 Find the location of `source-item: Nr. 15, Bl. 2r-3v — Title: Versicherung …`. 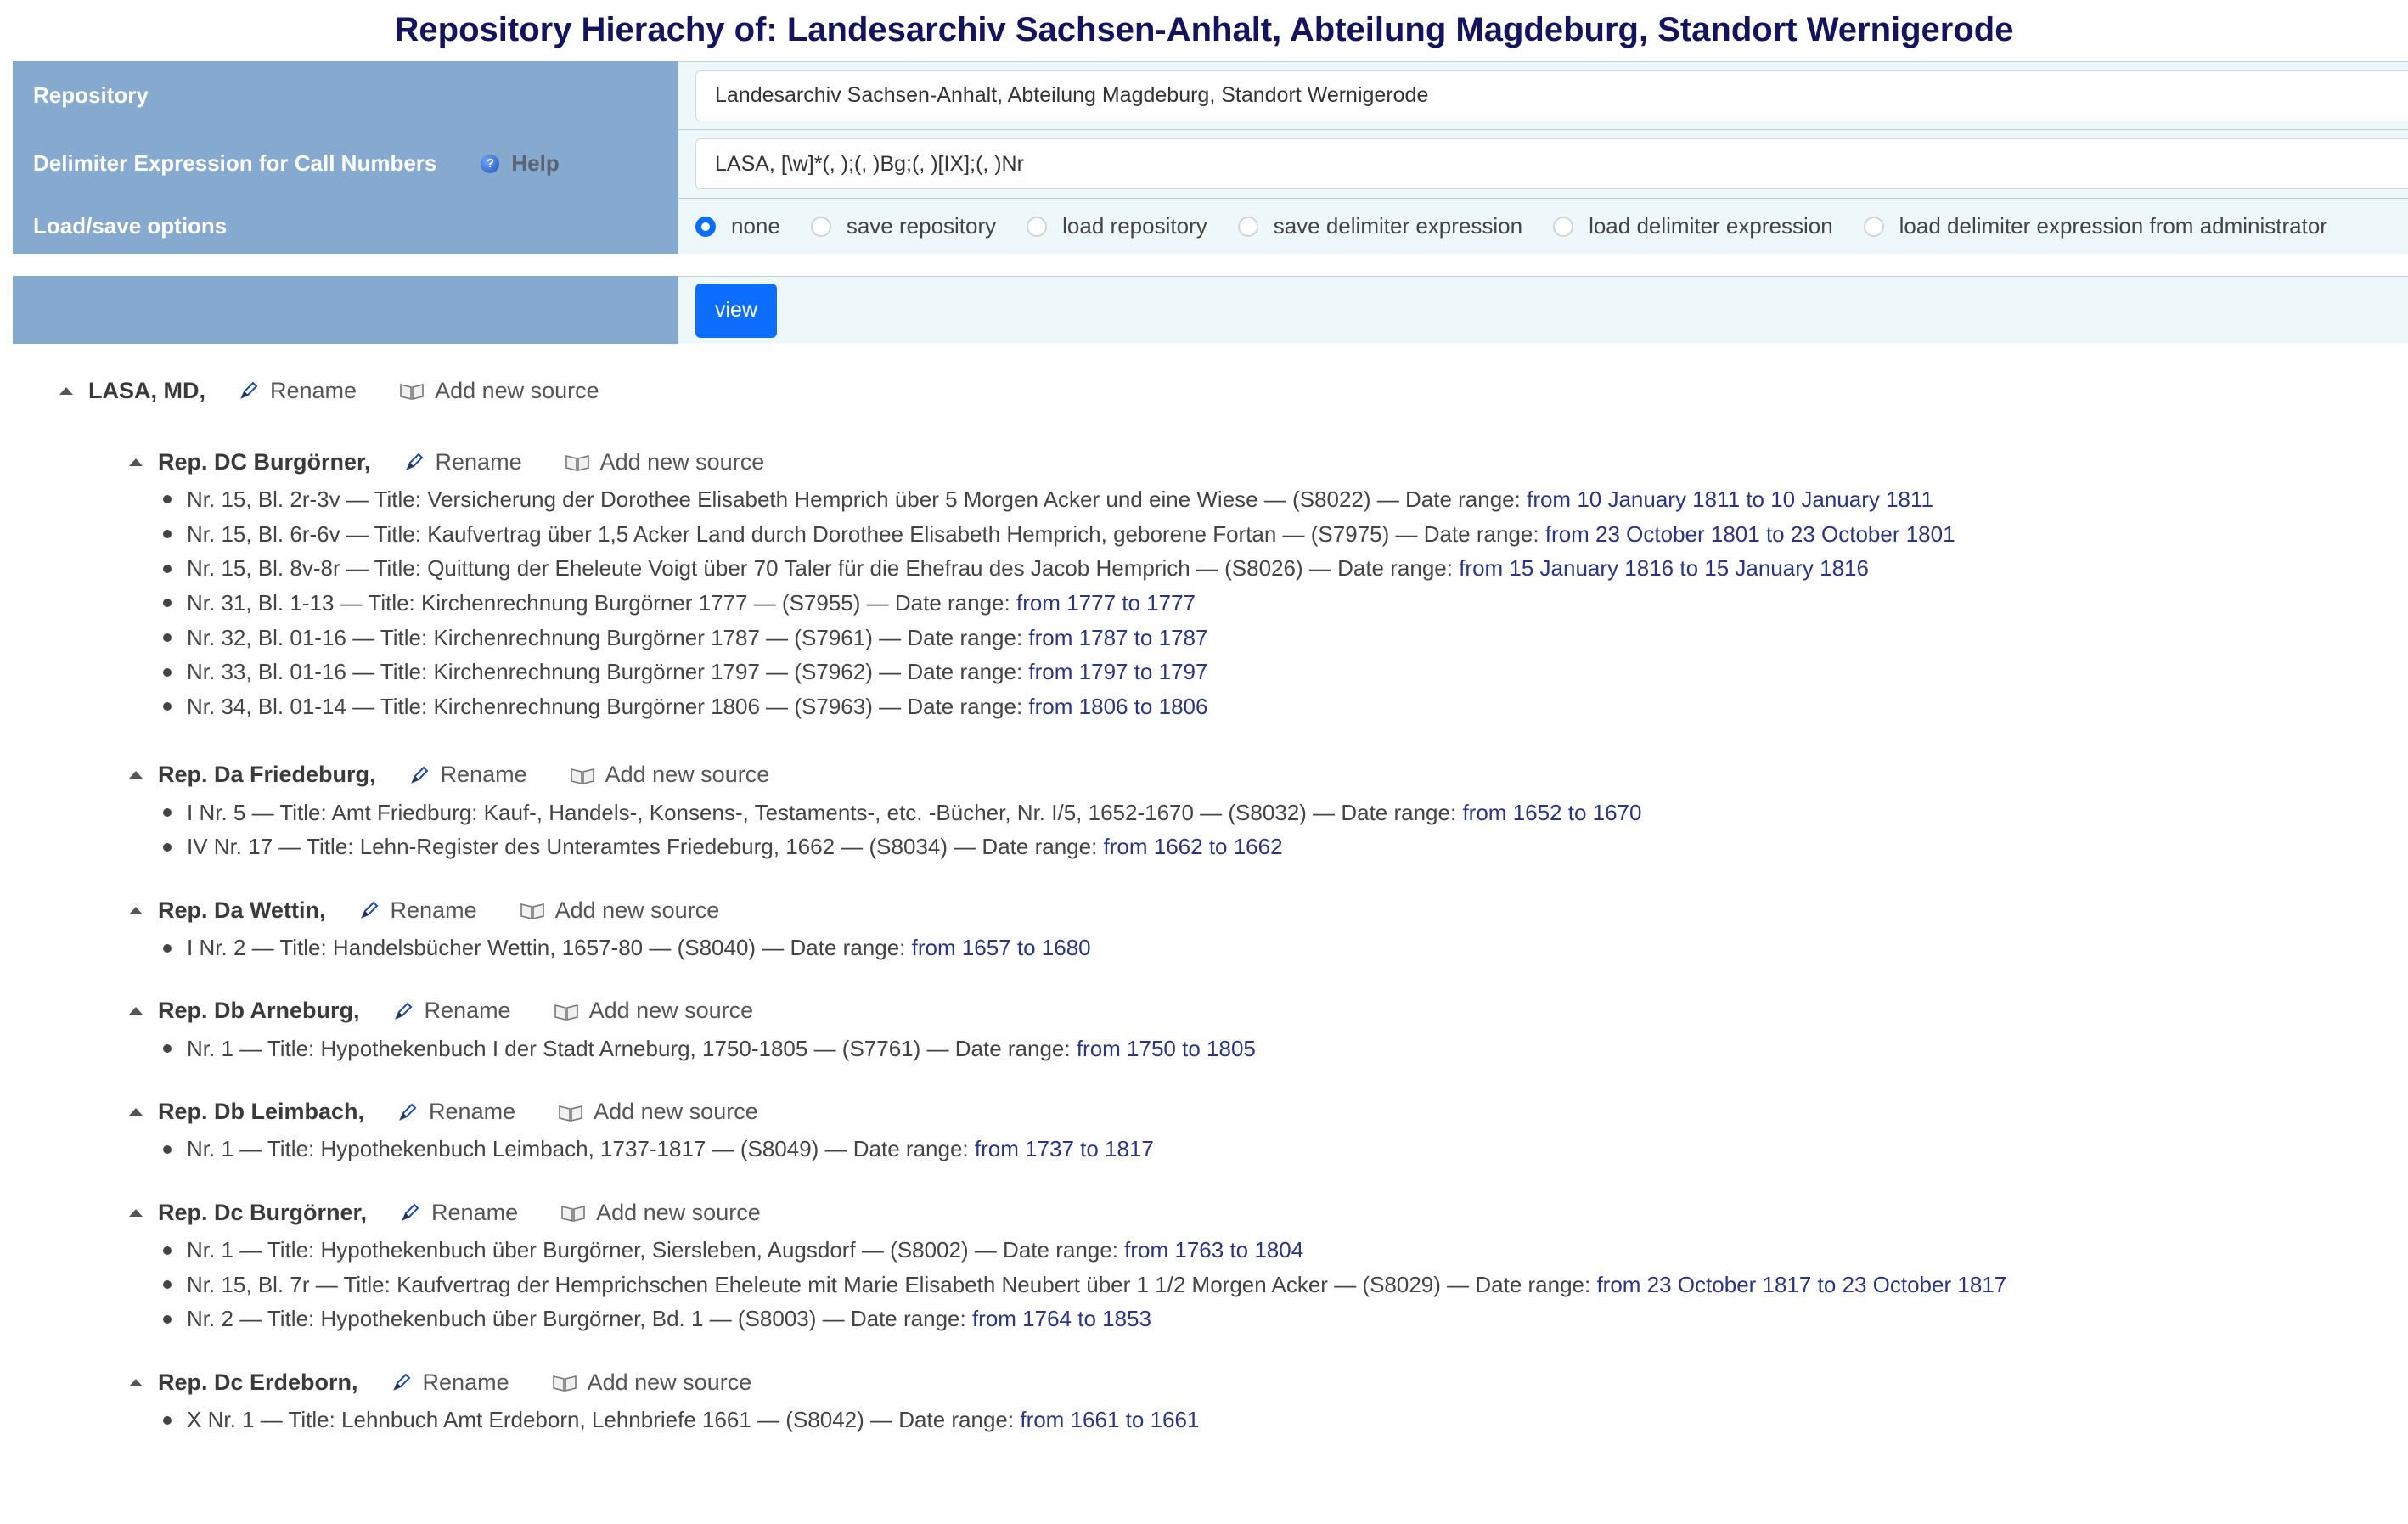

source-item: Nr. 15, Bl. 2r-3v — Title: Versicherung … is located at coordinates (1285, 499).